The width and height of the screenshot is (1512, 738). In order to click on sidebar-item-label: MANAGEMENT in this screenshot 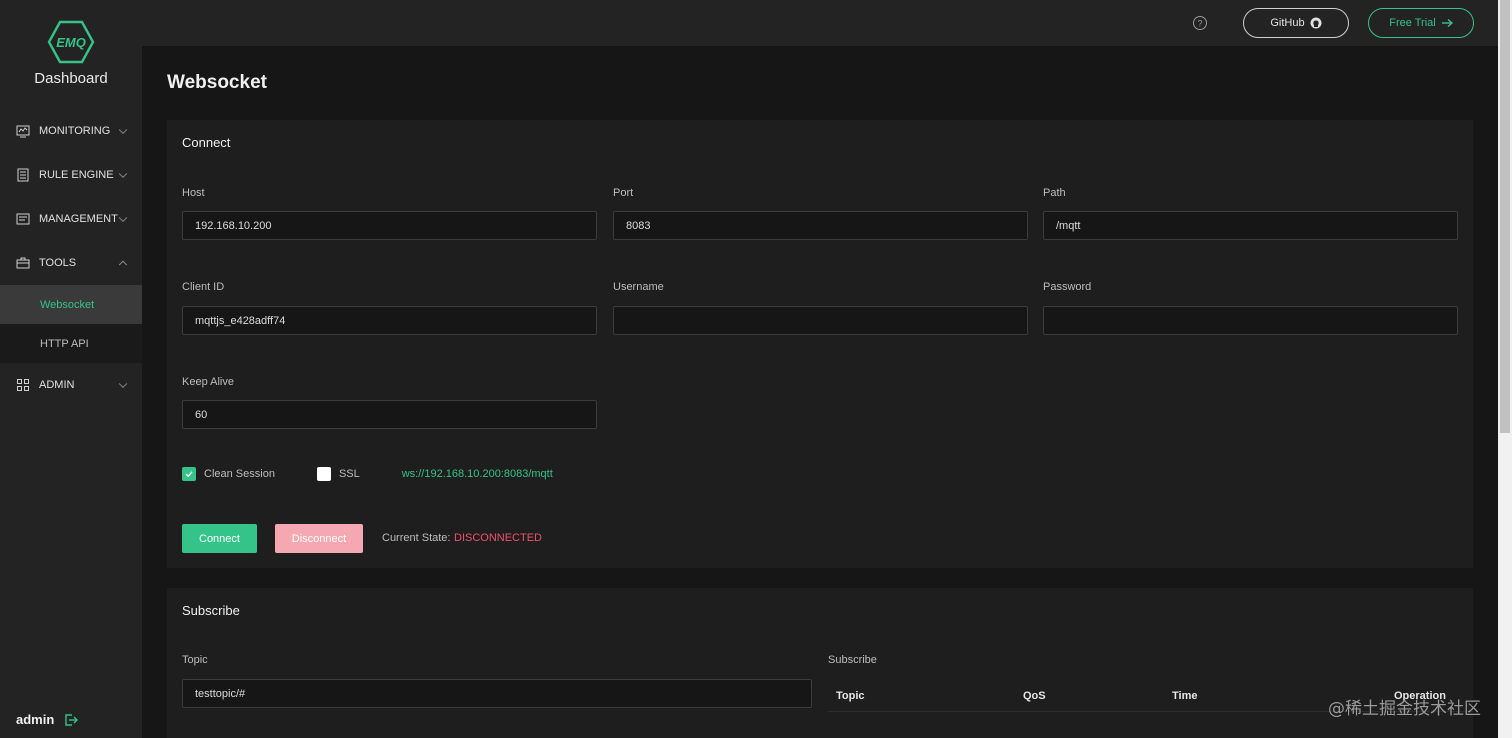, I will do `click(78, 219)`.